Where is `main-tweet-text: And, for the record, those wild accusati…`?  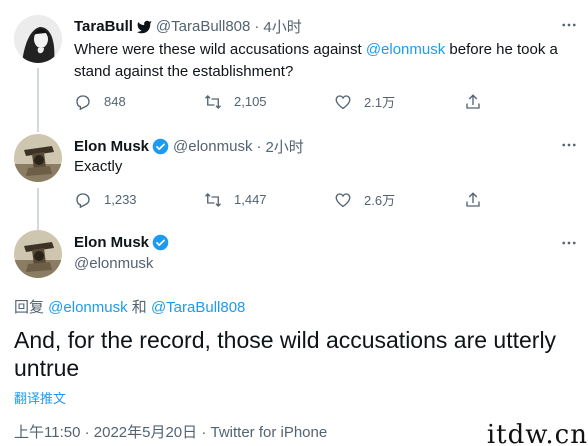
main-tweet-text: And, for the record, those wild accusati… is located at coordinates (285, 354).